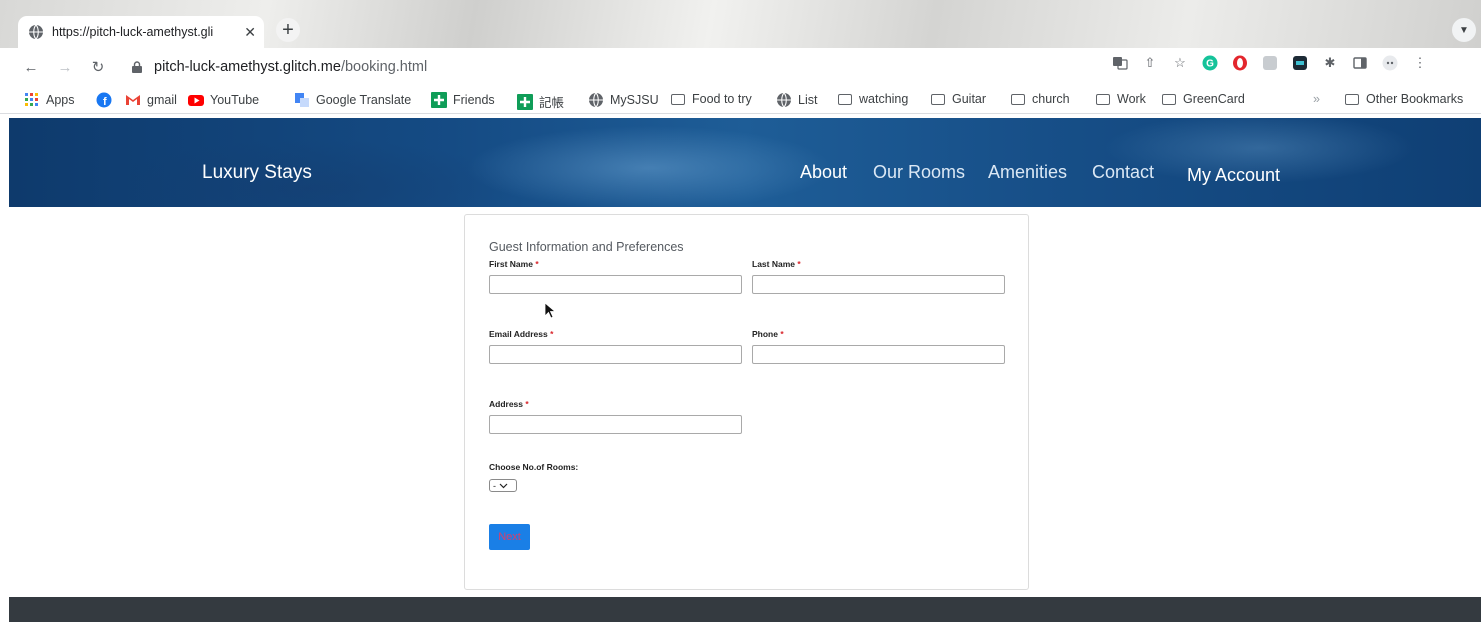 Image resolution: width=1481 pixels, height=622 pixels. What do you see at coordinates (31, 99) in the screenshot?
I see `apps-grid-icon` at bounding box center [31, 99].